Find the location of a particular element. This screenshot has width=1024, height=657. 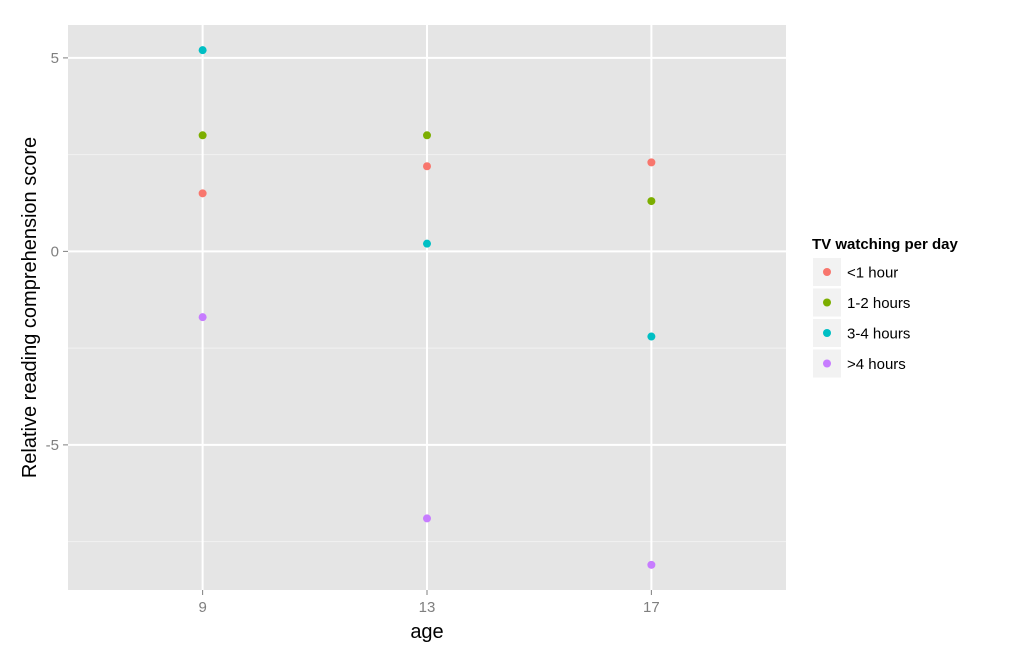

y-tick-label: -5 is located at coordinates (52, 445).